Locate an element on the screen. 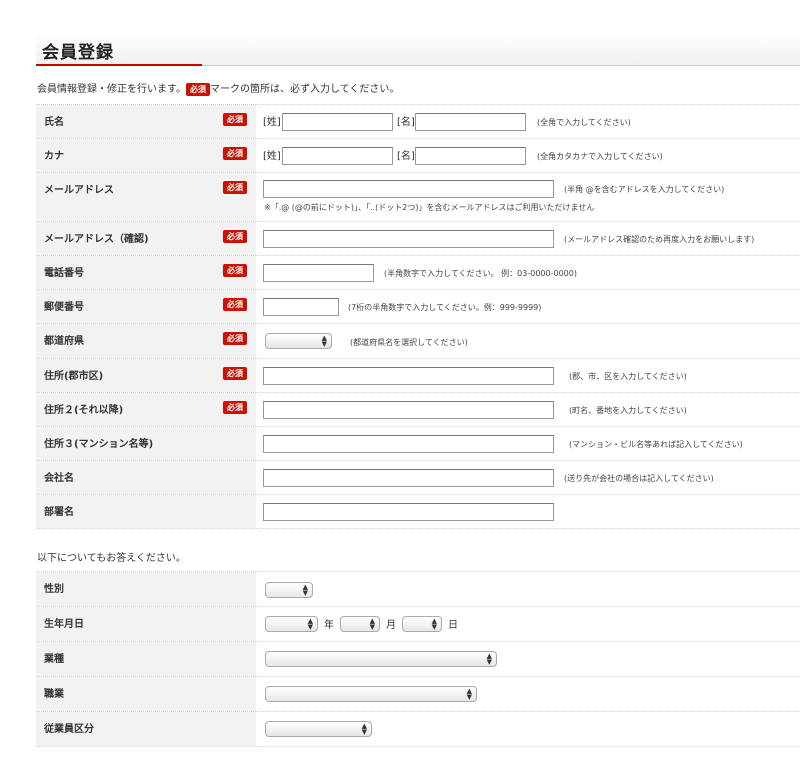 Image resolution: width=800 pixels, height=766 pixels. label-cell: 職業 is located at coordinates (146, 694).